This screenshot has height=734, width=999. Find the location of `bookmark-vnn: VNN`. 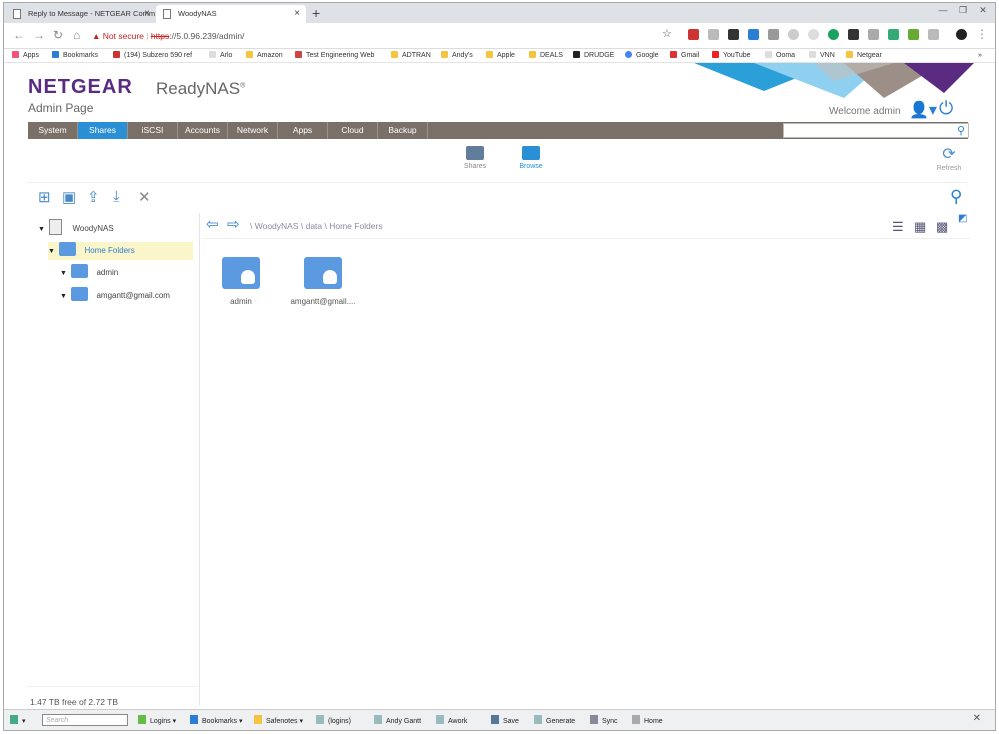

bookmark-vnn: VNN is located at coordinates (822, 55).